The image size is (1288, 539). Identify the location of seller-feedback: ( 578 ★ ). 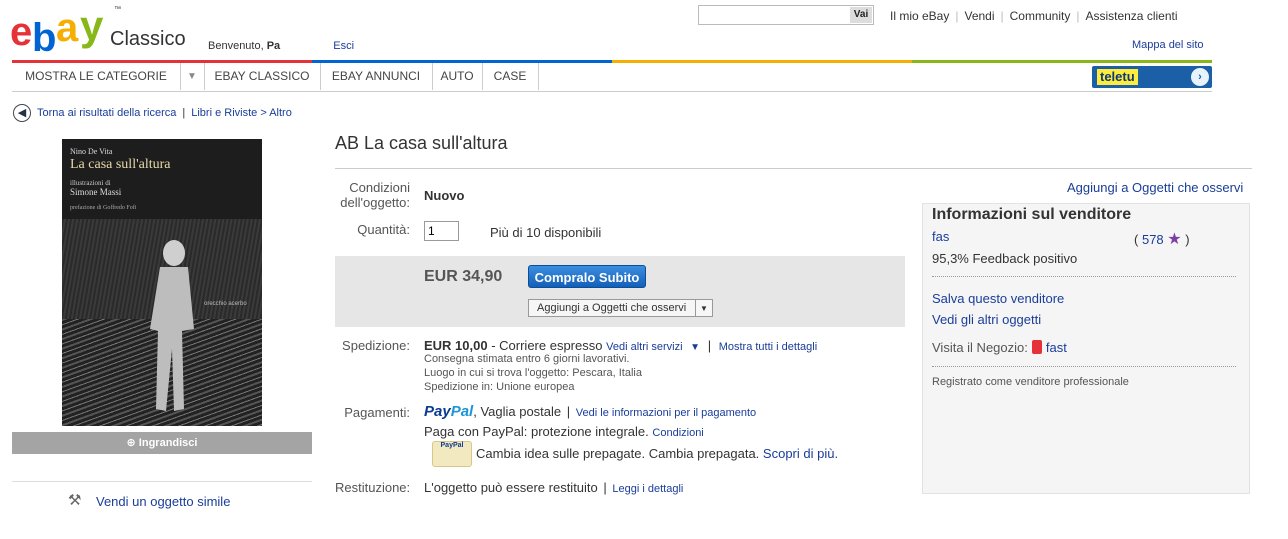
(1162, 239).